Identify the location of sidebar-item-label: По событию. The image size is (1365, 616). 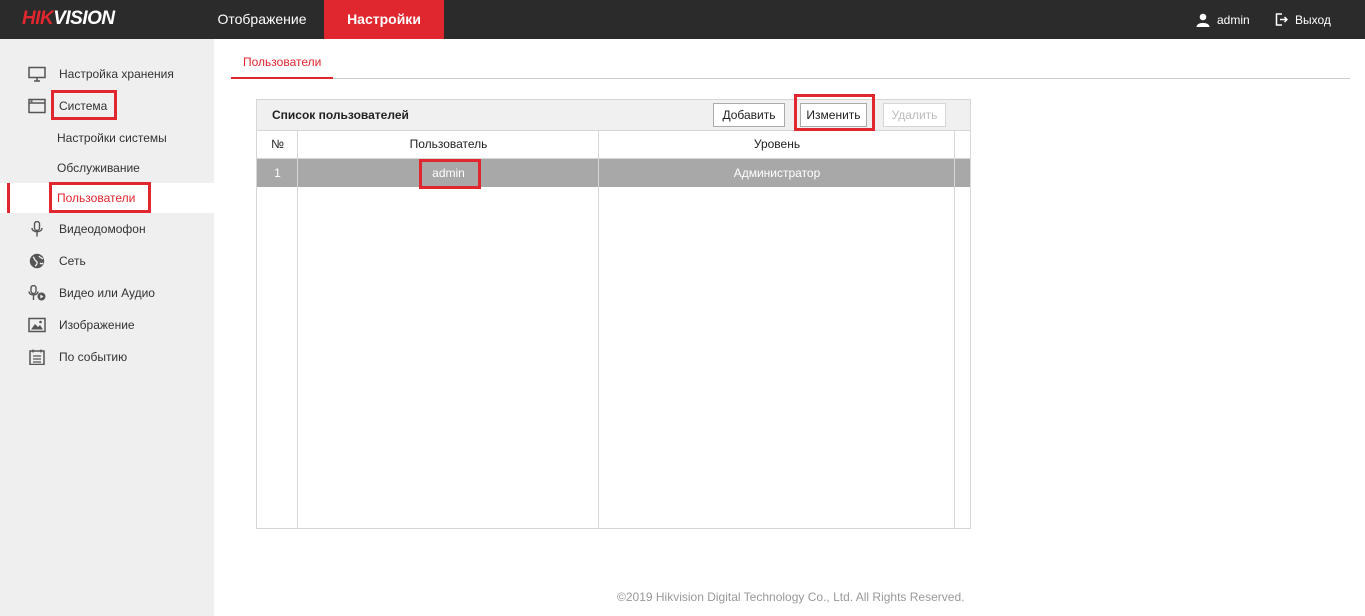
(93, 357).